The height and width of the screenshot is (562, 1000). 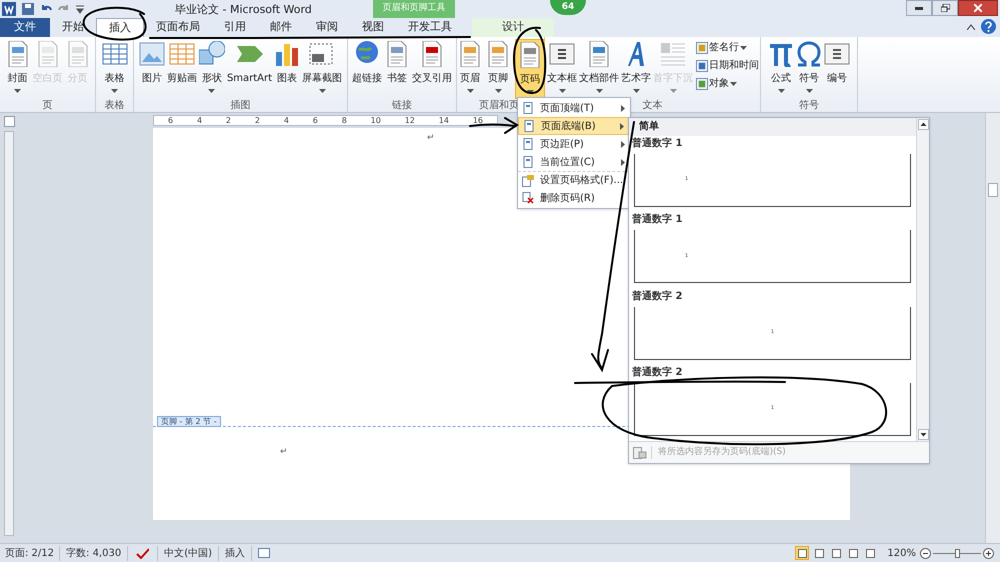 What do you see at coordinates (373, 27) in the screenshot?
I see `ribbon-tab: 视图` at bounding box center [373, 27].